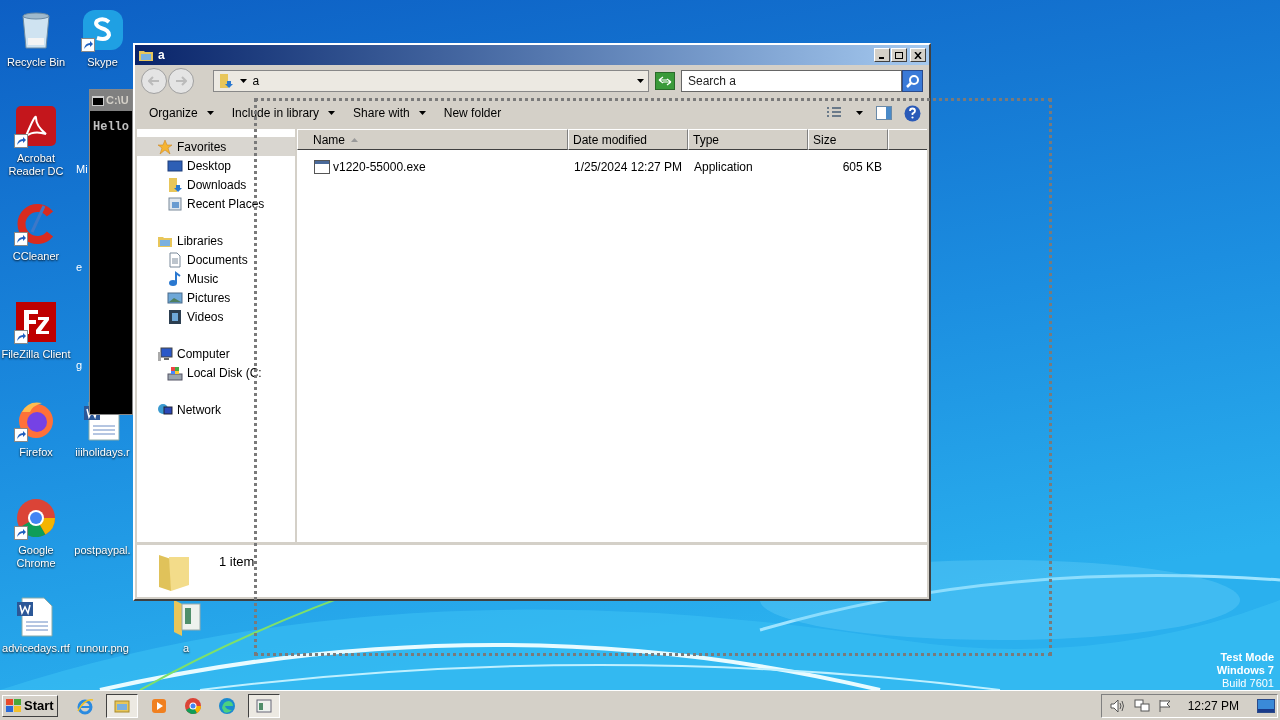 The height and width of the screenshot is (720, 1280). What do you see at coordinates (117, 101) in the screenshot?
I see `window-title: C:\U` at bounding box center [117, 101].